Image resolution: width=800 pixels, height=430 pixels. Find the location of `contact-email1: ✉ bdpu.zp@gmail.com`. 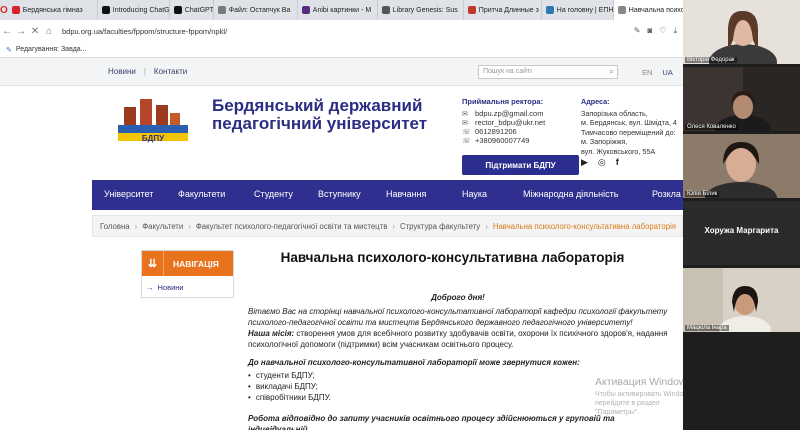

contact-email1: ✉ bdpu.zp@gmail.com is located at coordinates (502, 113).